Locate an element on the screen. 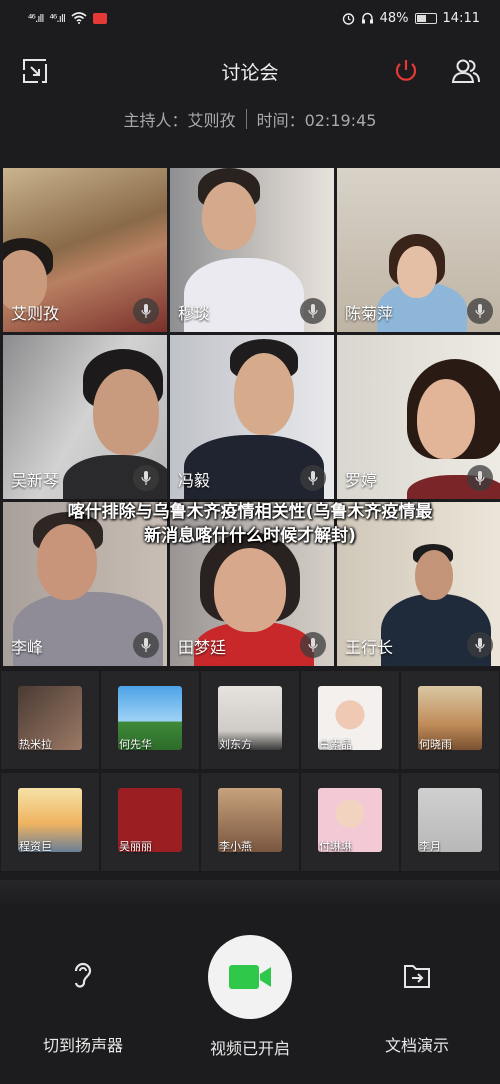  participant-name: 王行长 is located at coordinates (369, 647).